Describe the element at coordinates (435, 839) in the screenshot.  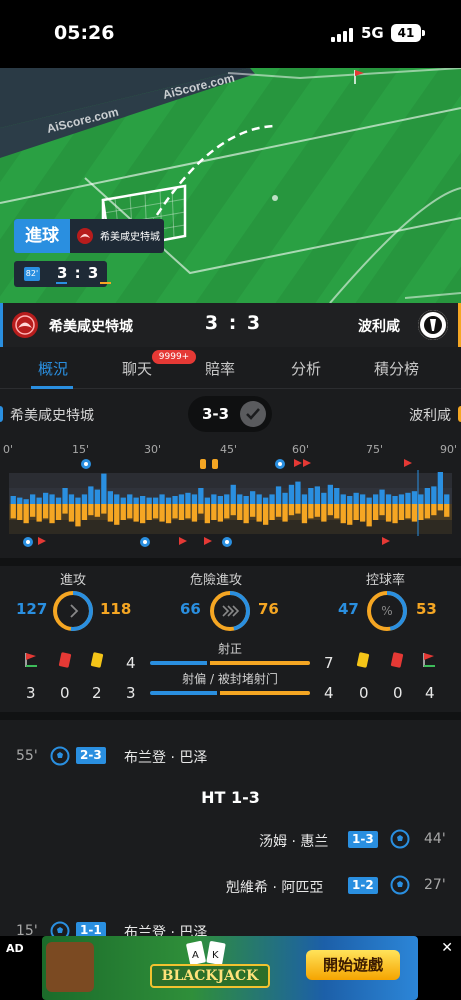
I see `event-minute: 44'` at that location.